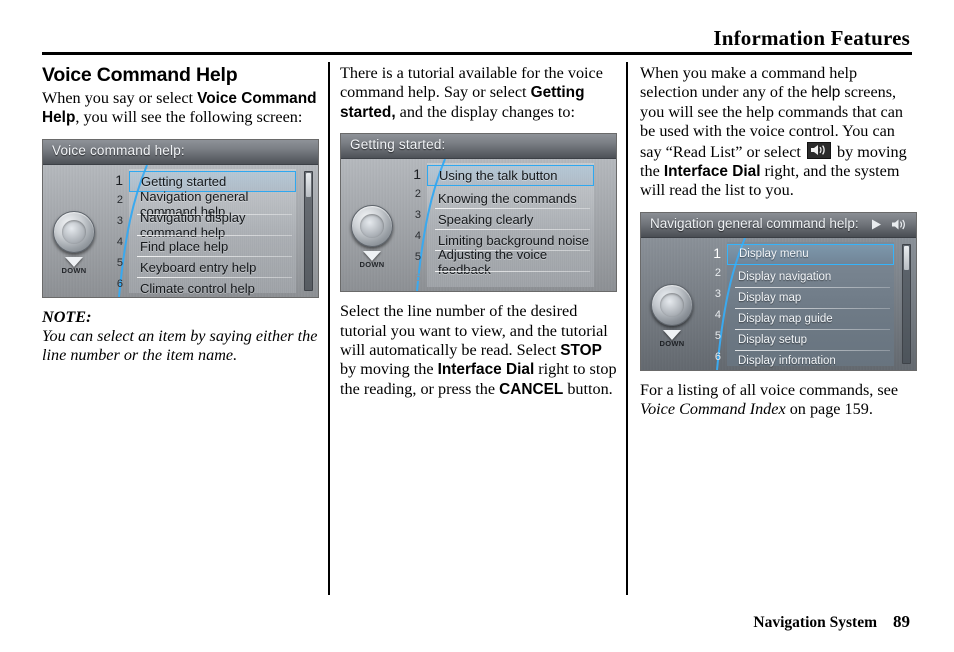 The width and height of the screenshot is (954, 652). I want to click on note-heading: NOTE:, so click(67, 316).